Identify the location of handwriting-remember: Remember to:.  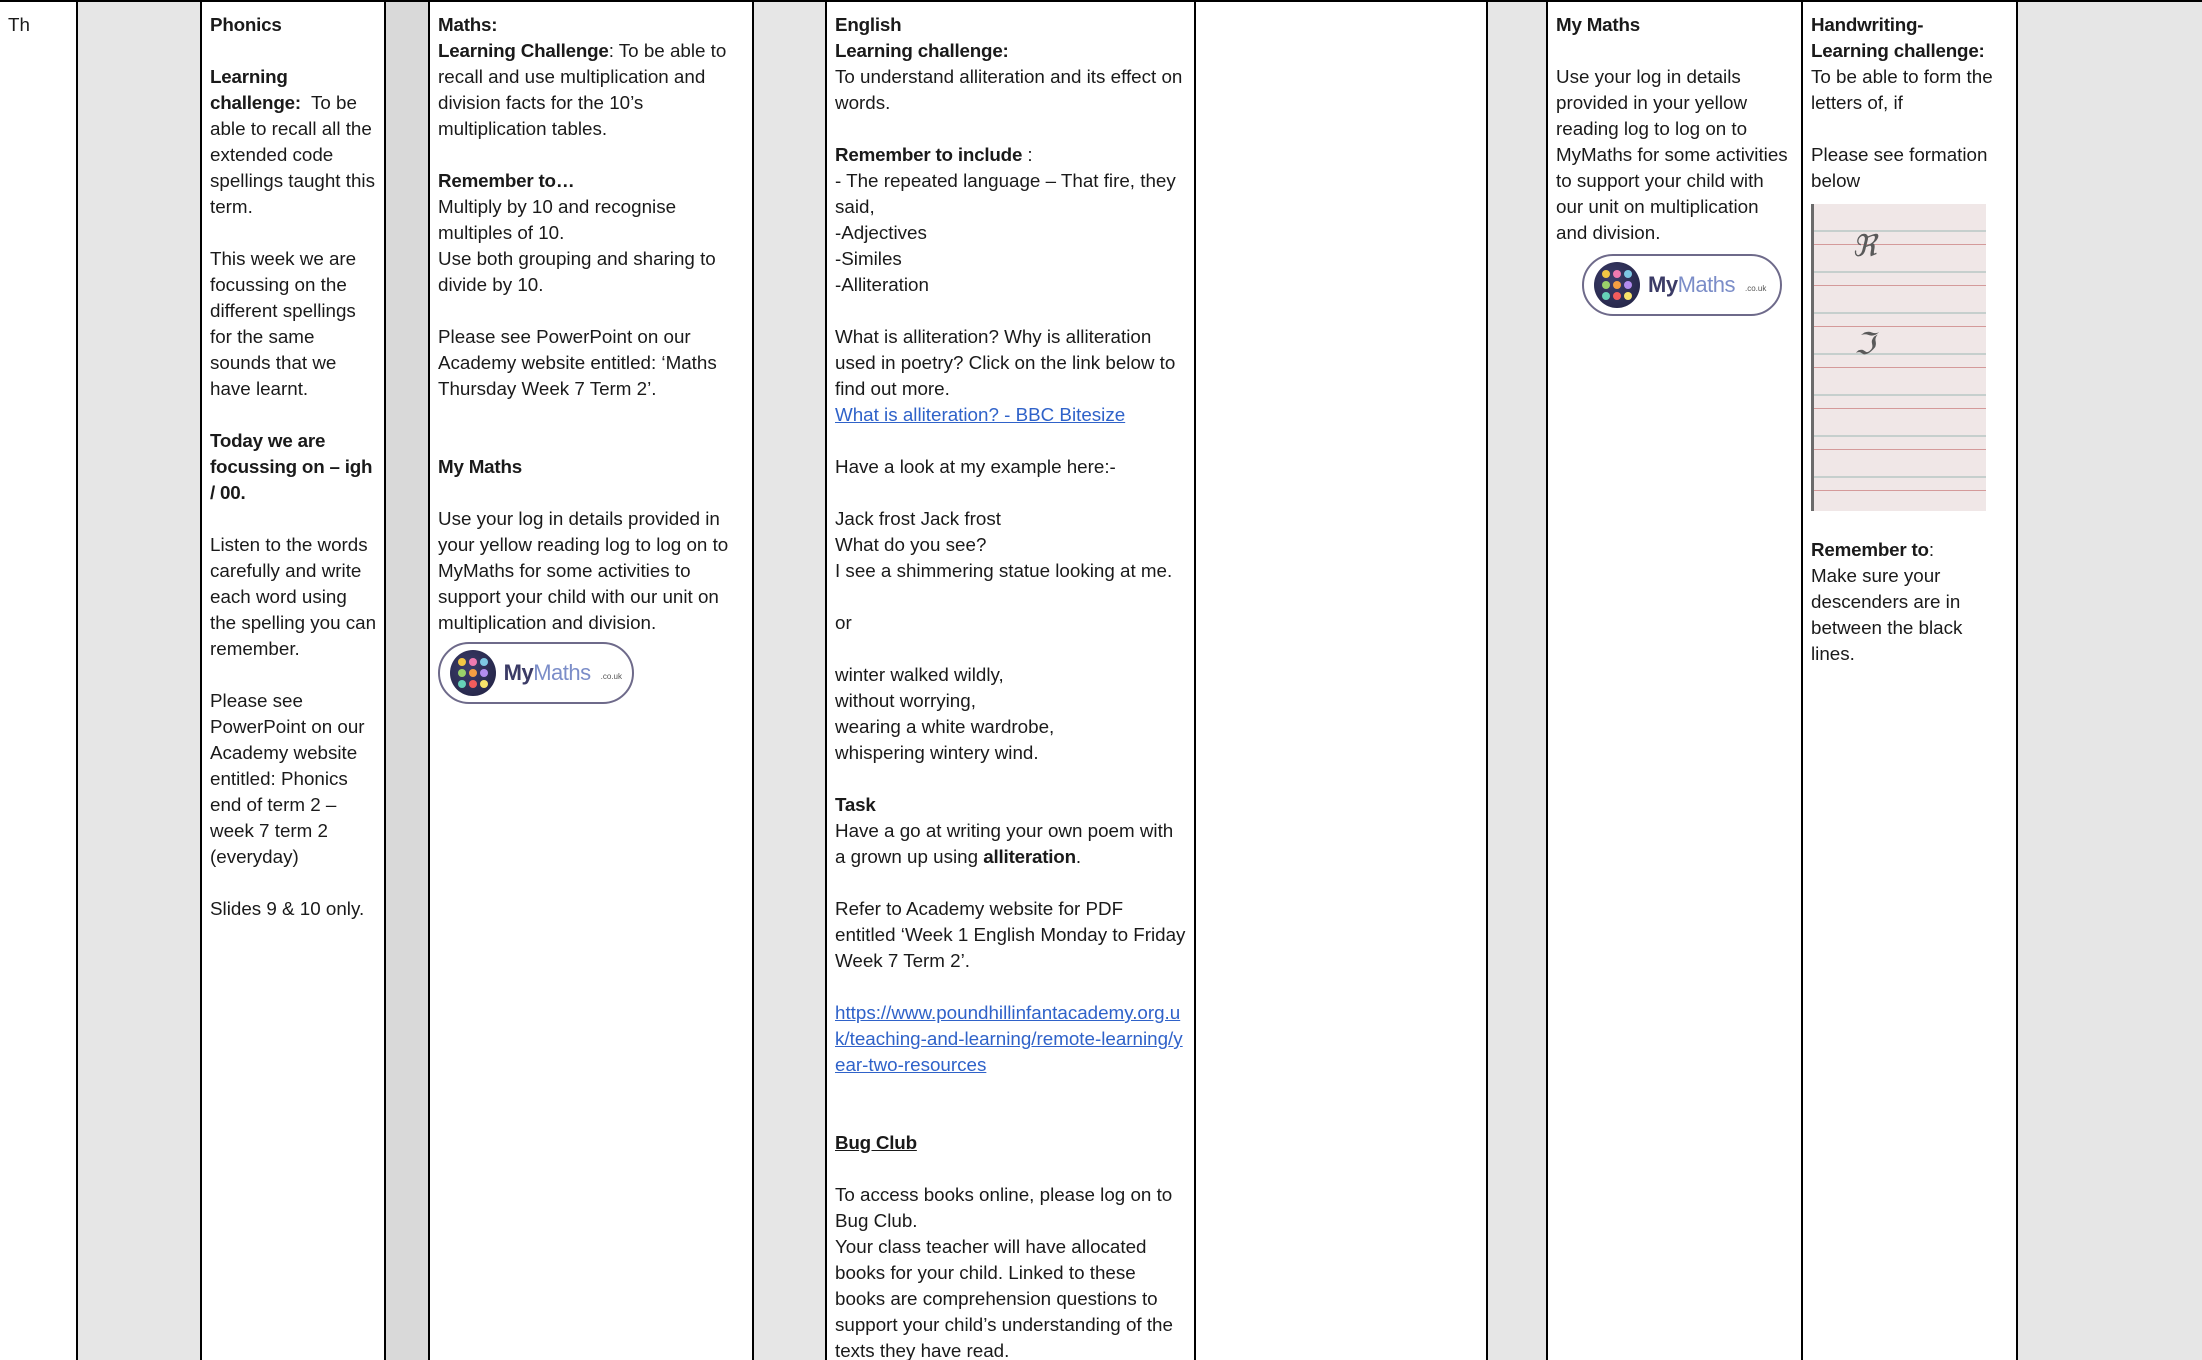
(1873, 549).